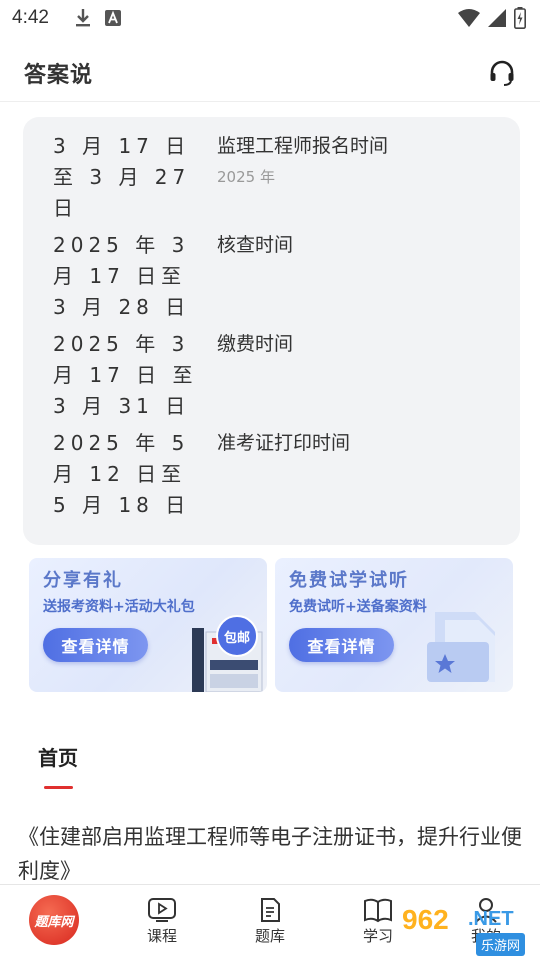 This screenshot has height=960, width=540. I want to click on schedule-row: 2025 年 3 月 17 日至 3 月 28 日 核查时间, so click(271, 276).